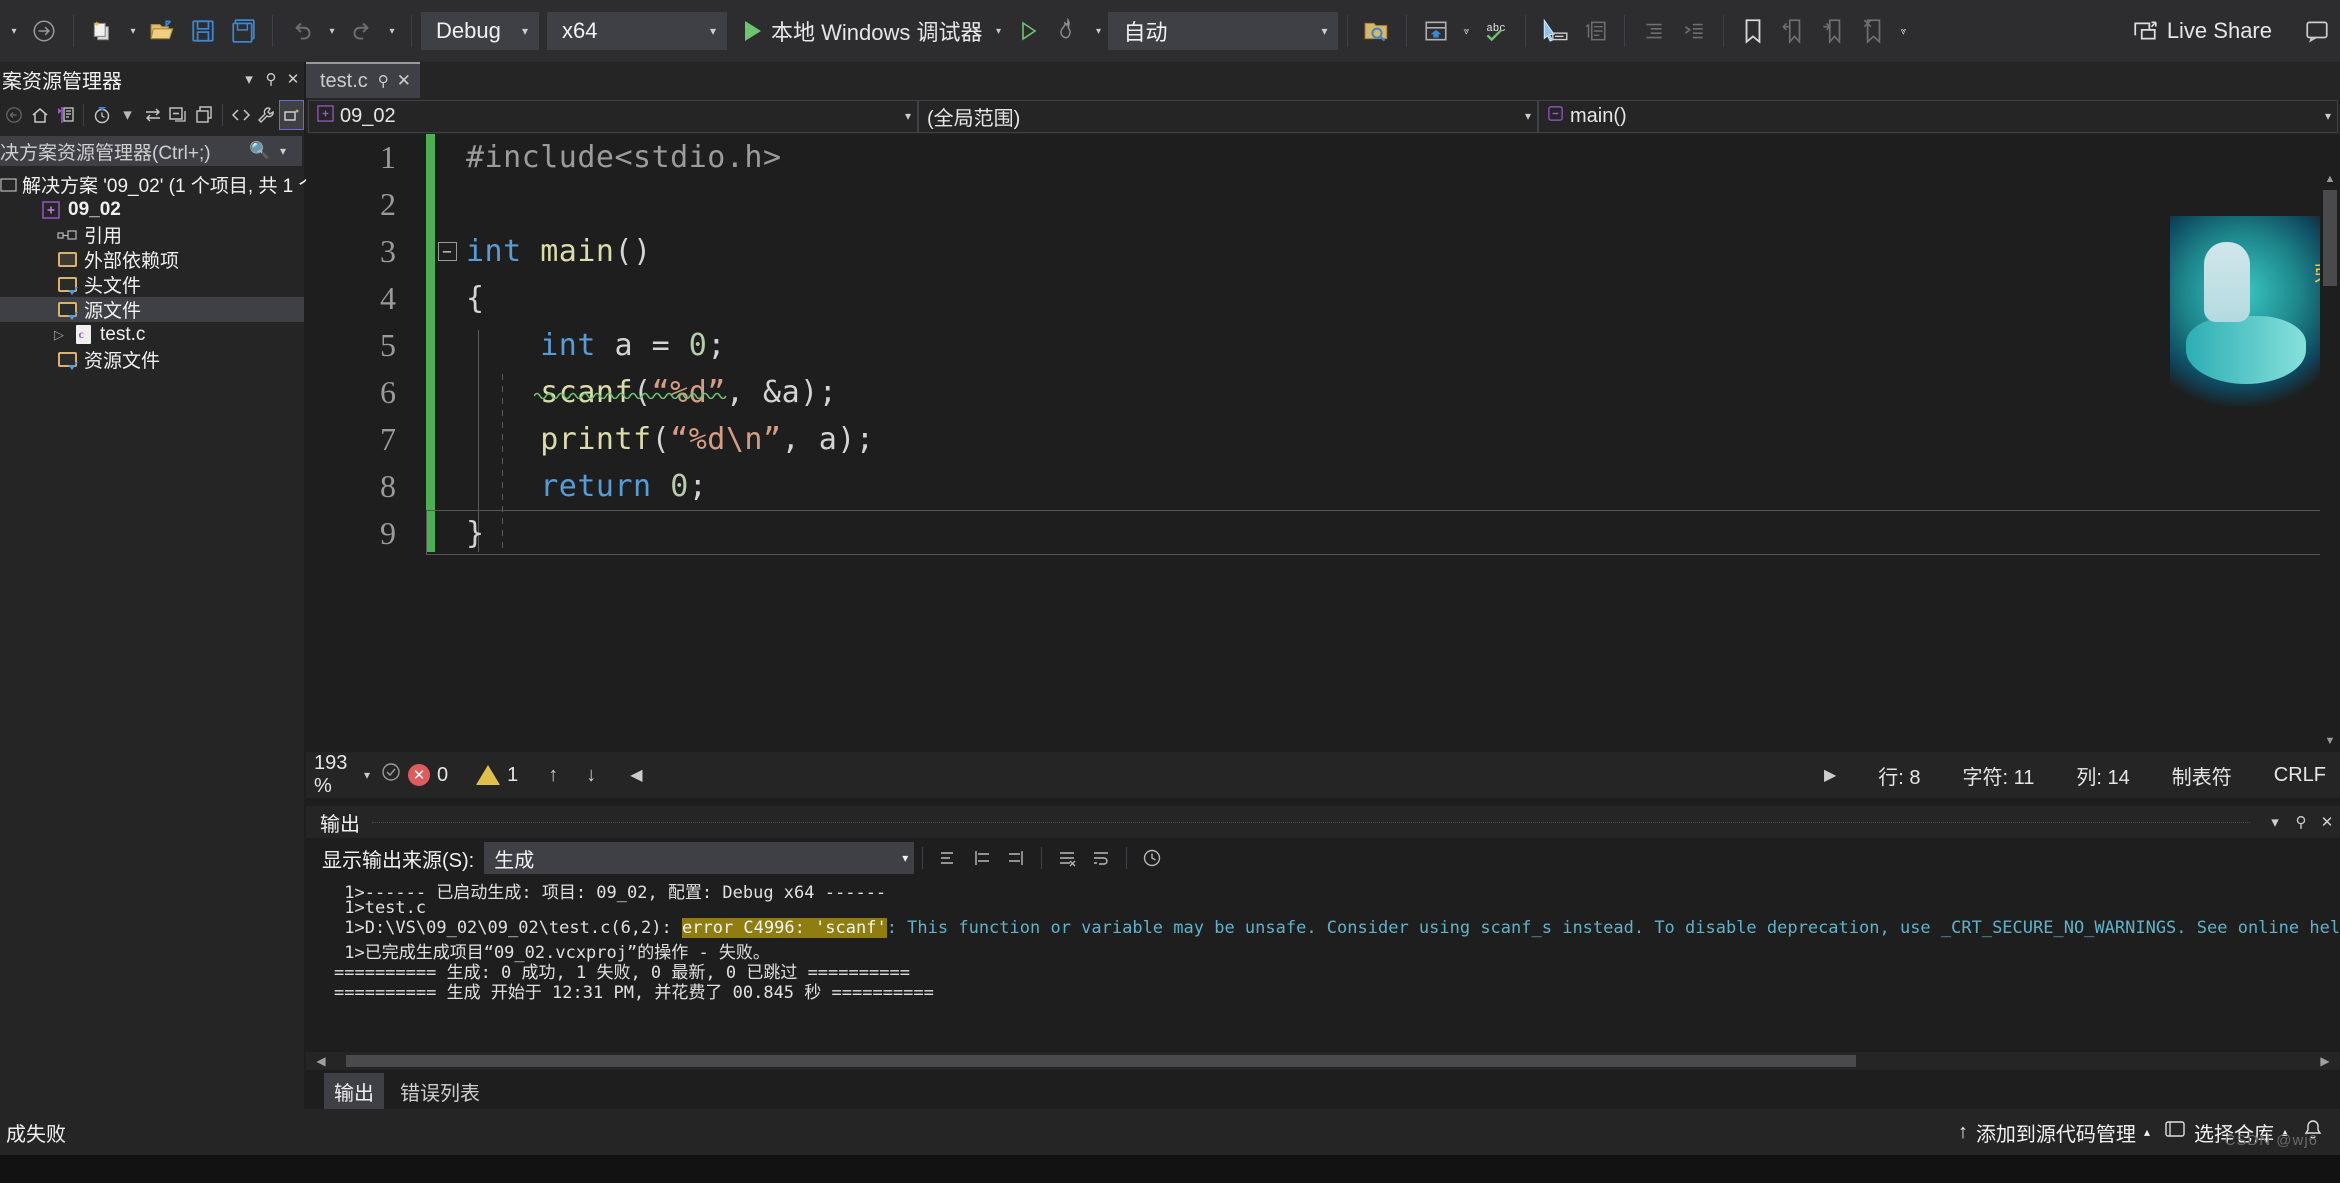  What do you see at coordinates (392, 31) in the screenshot?
I see `redo-caret-icon: ▾` at bounding box center [392, 31].